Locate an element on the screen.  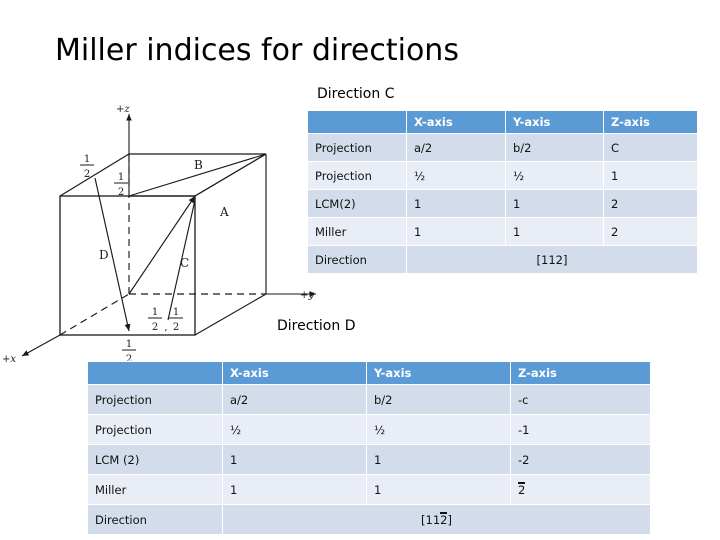
table-row: LCM(2) 1 1 2 is located at coordinates (502, 203).